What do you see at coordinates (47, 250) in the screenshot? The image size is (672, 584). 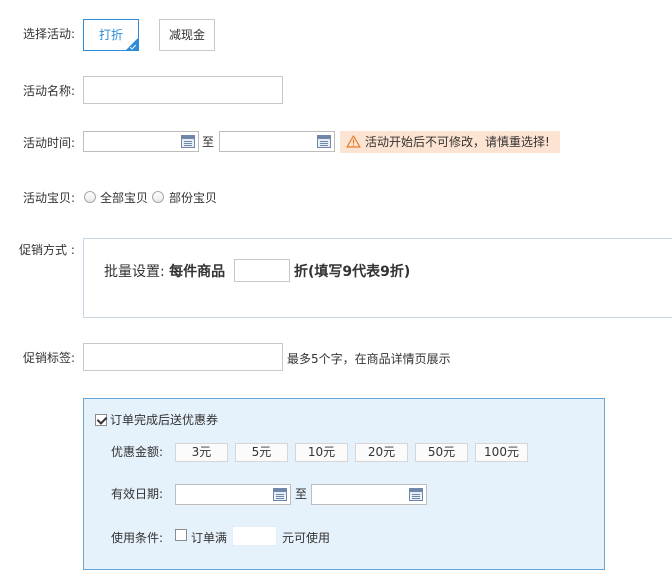 I see `promo-method-label: 促销方式 :` at bounding box center [47, 250].